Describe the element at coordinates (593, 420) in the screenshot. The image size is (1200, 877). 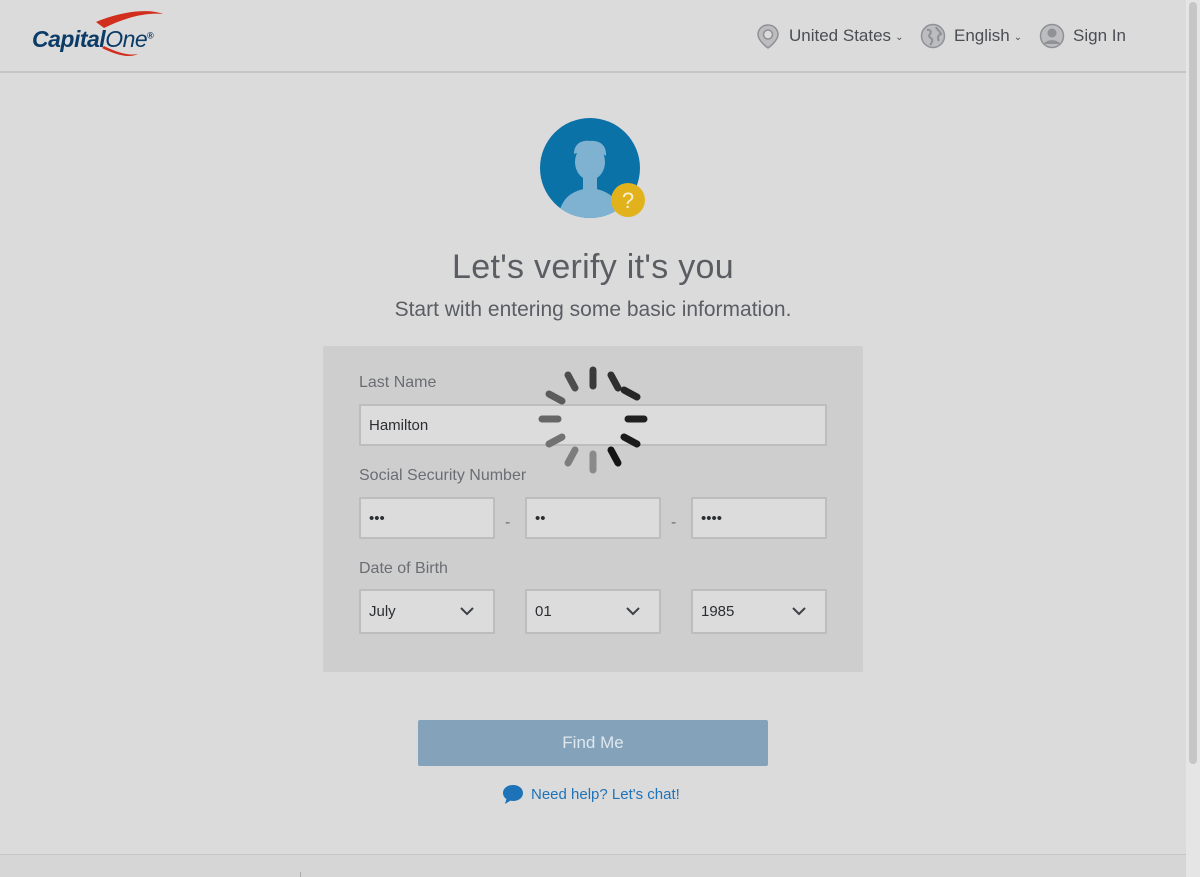
I see `loading-spinner-icon` at that location.